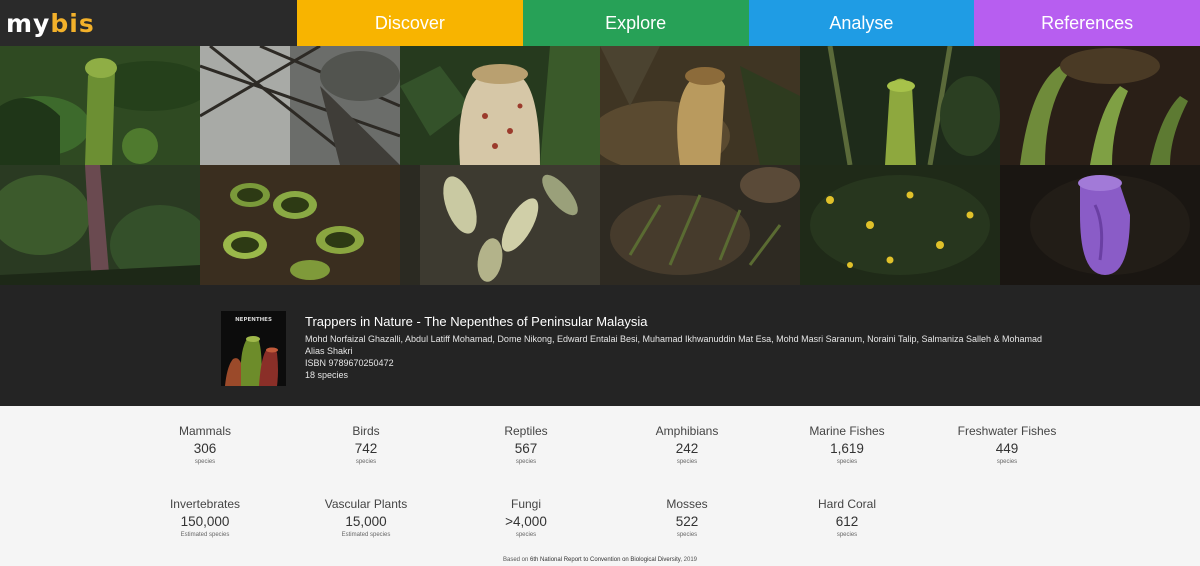 The width and height of the screenshot is (1200, 566). What do you see at coordinates (148, 23) in the screenshot?
I see `mybis-logo: my bis` at bounding box center [148, 23].